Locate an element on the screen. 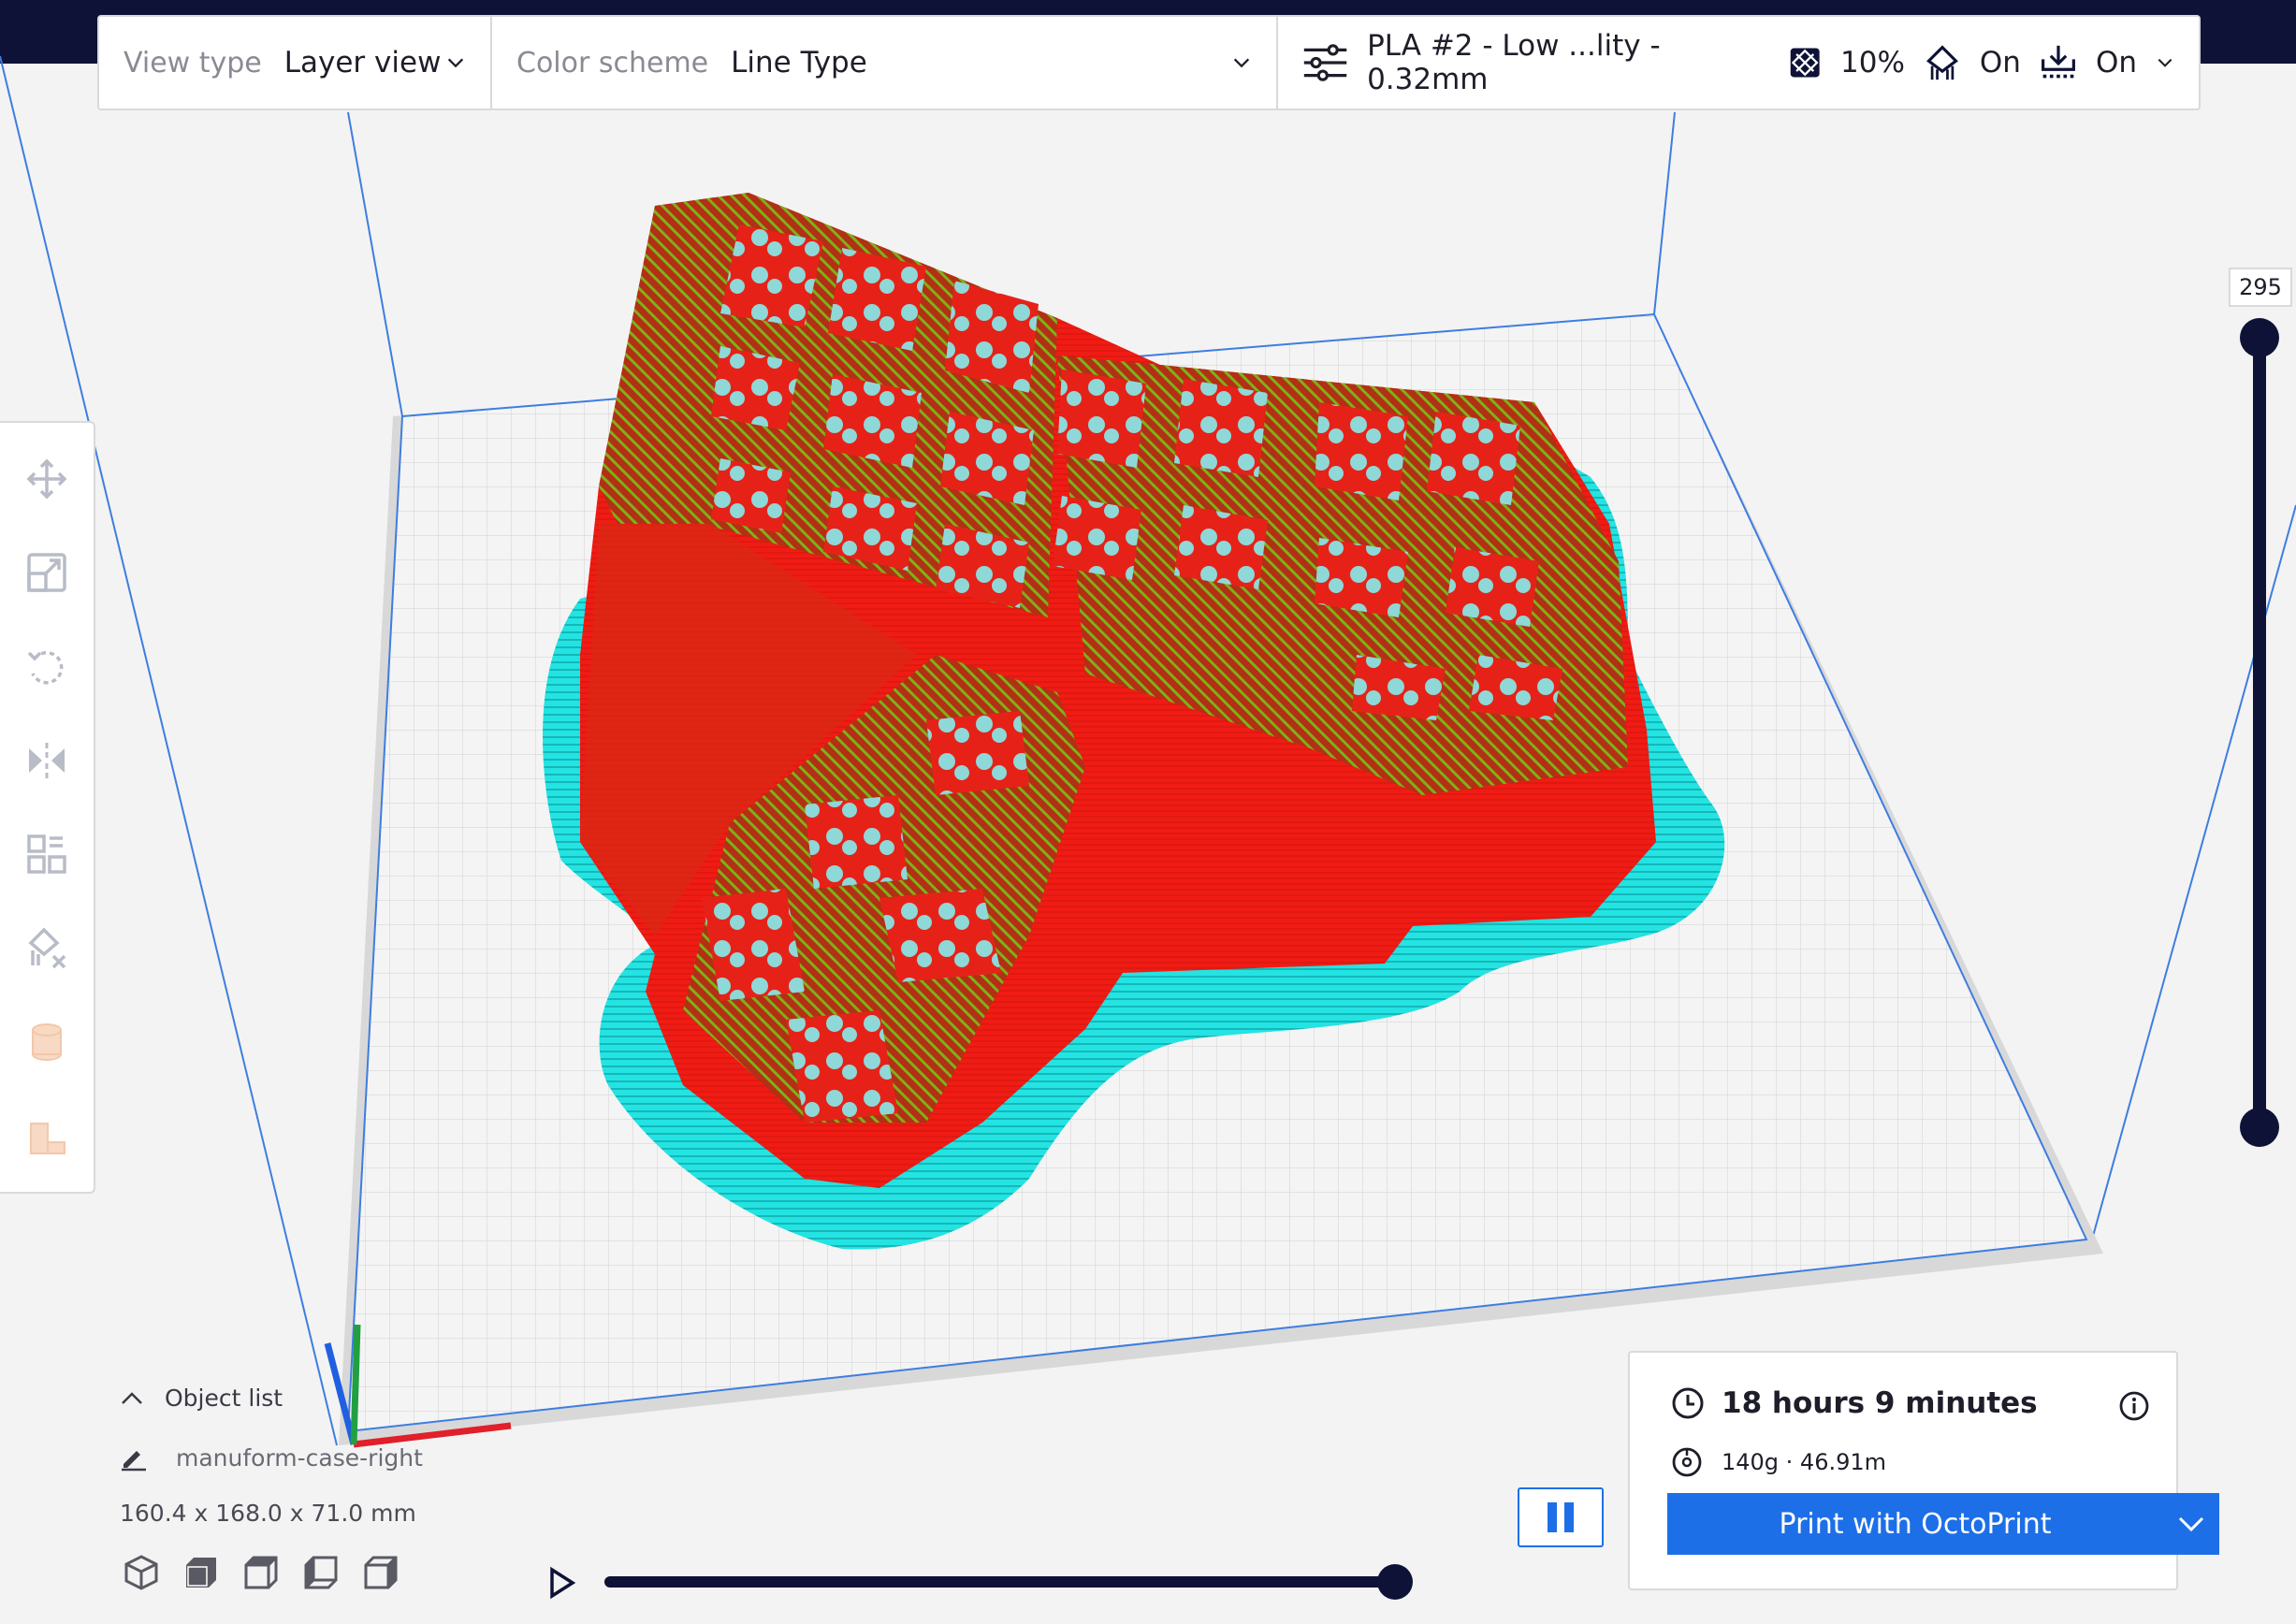 The height and width of the screenshot is (1624, 2296). view-type-label: View type is located at coordinates (193, 63).